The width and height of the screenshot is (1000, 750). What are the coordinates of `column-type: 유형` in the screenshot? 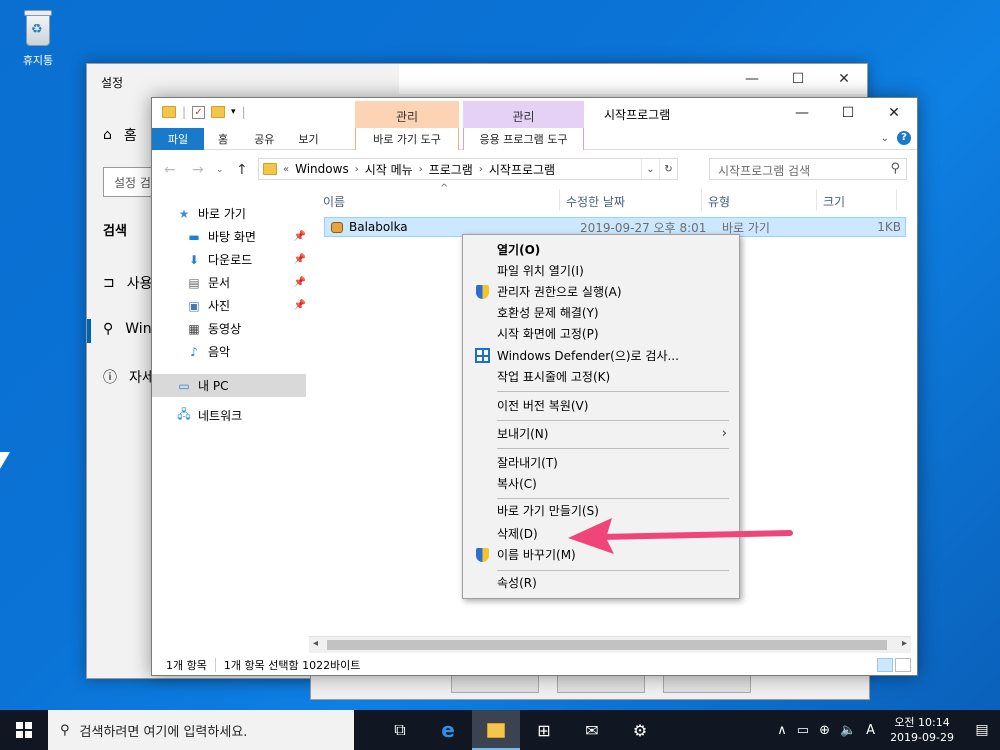 It's located at (759, 200).